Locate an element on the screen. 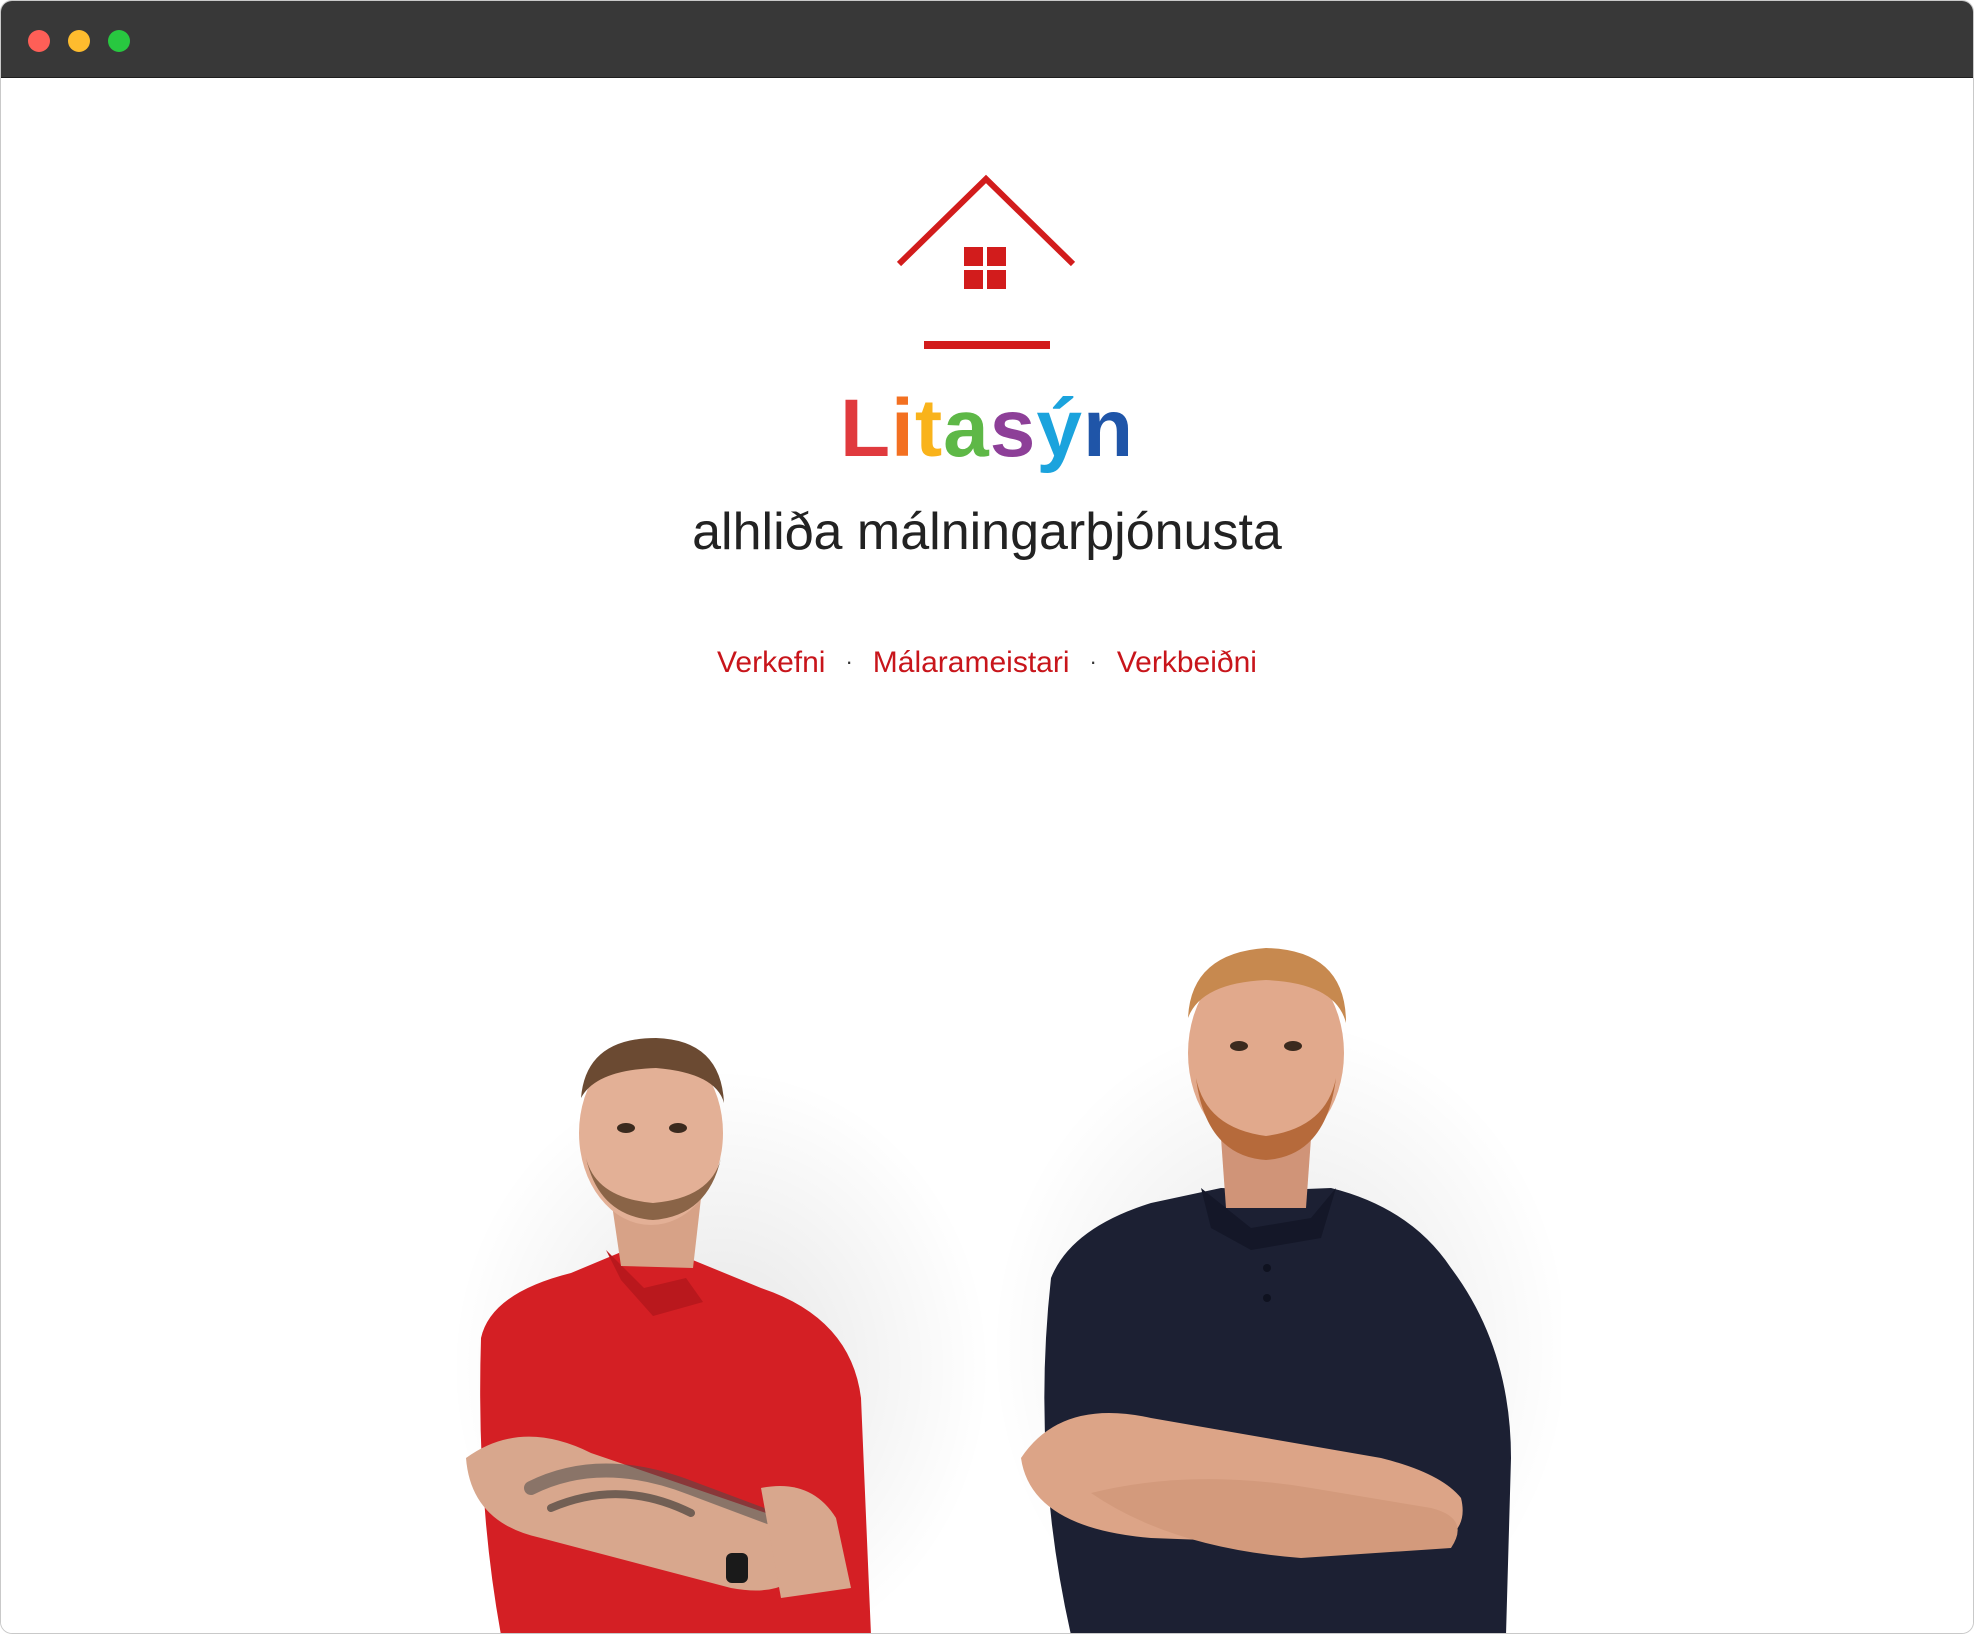 Image resolution: width=1974 pixels, height=1634 pixels. brand-wordmark: Litasýn is located at coordinates (987, 429).